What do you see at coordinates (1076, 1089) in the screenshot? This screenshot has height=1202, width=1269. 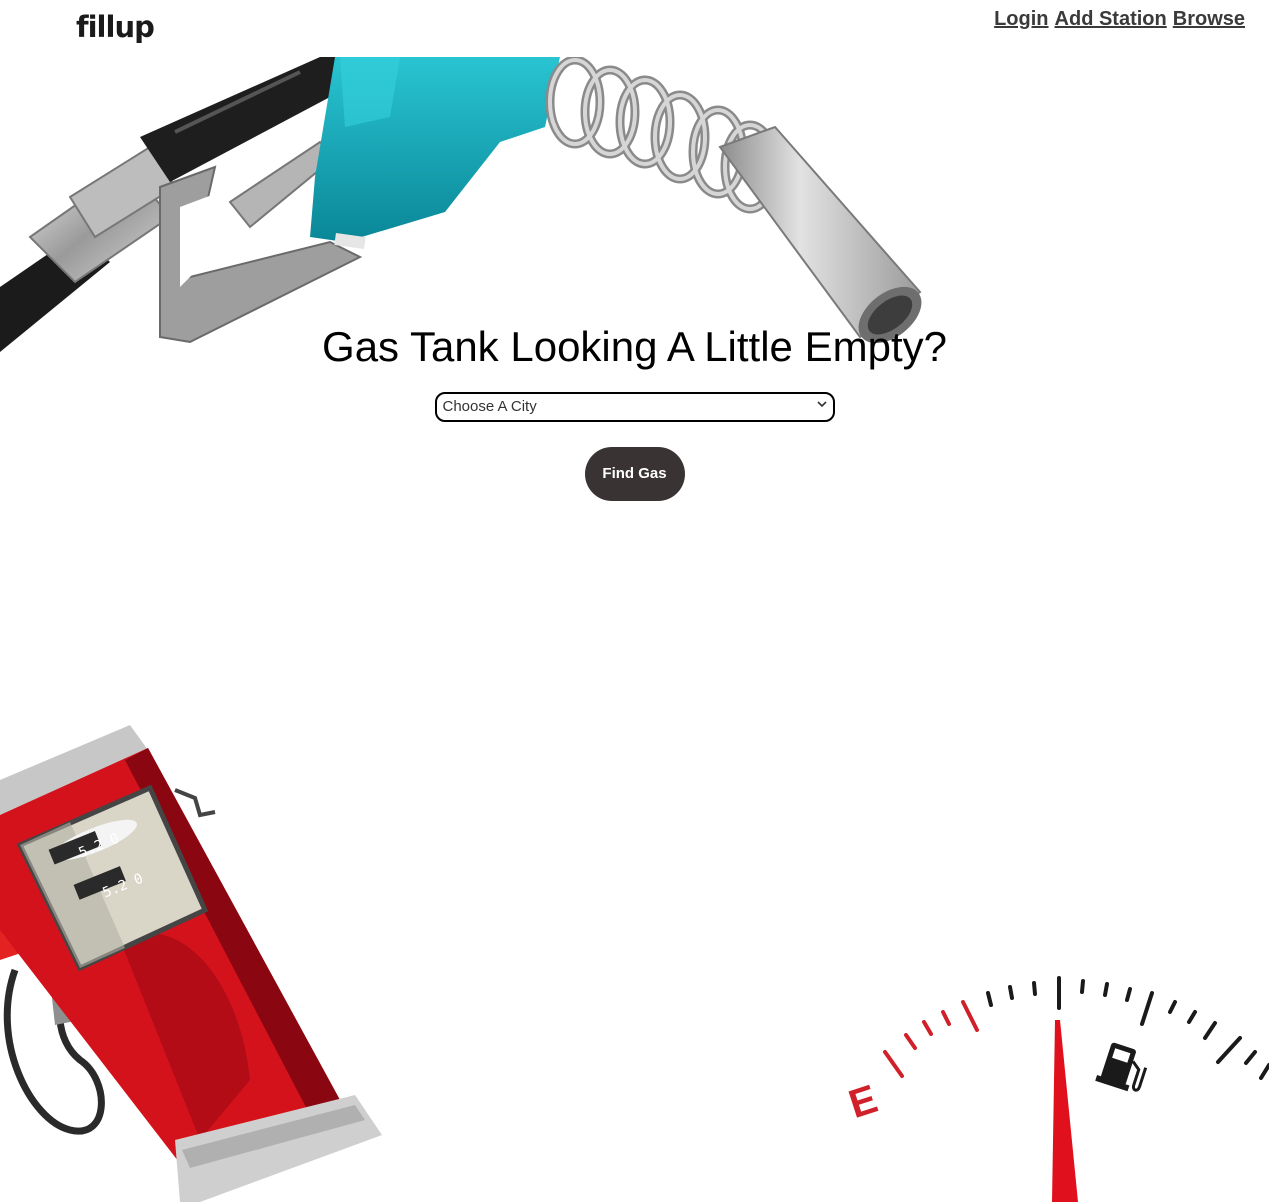 I see `fuel-gauge-image` at bounding box center [1076, 1089].